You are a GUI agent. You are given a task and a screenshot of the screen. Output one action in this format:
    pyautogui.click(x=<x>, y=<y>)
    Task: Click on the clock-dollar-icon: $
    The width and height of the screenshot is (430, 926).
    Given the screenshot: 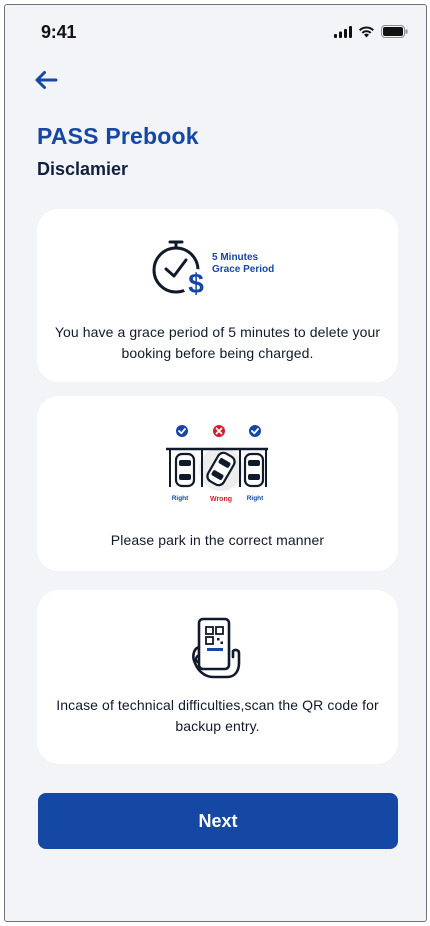 What is the action you would take?
    pyautogui.click(x=181, y=269)
    